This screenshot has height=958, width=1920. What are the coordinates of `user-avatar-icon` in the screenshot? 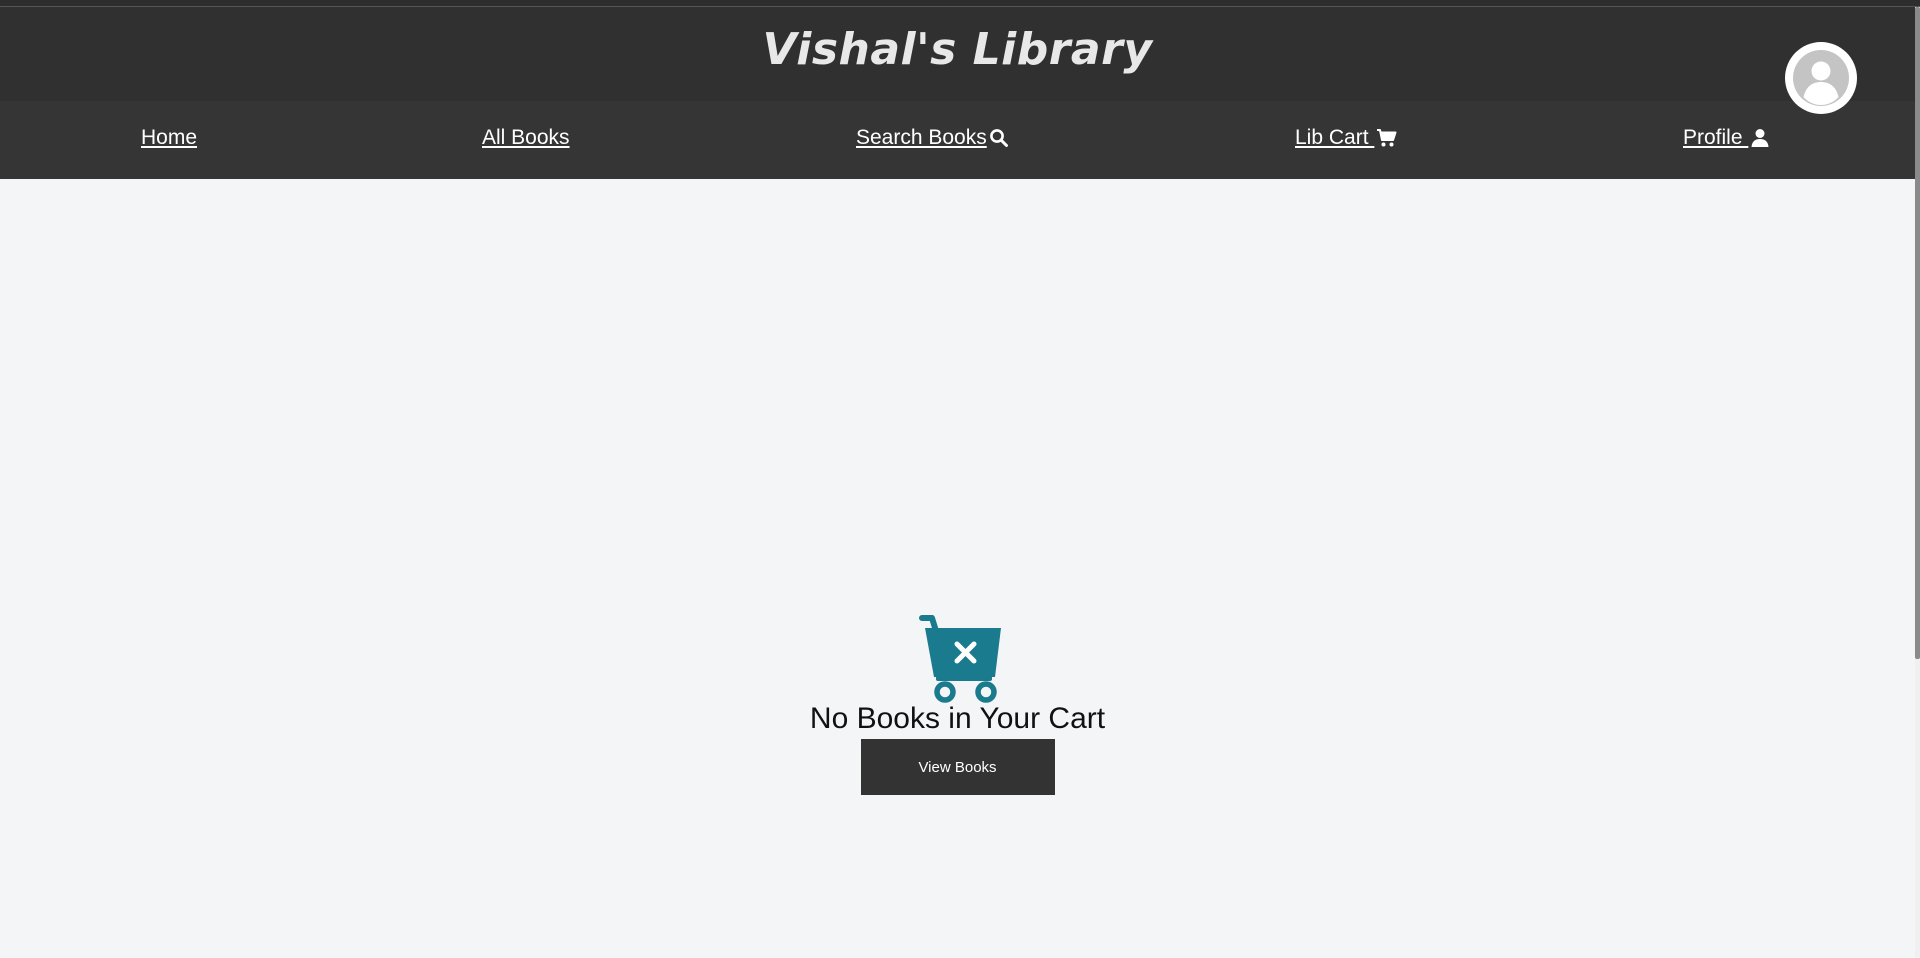 It's located at (1821, 78).